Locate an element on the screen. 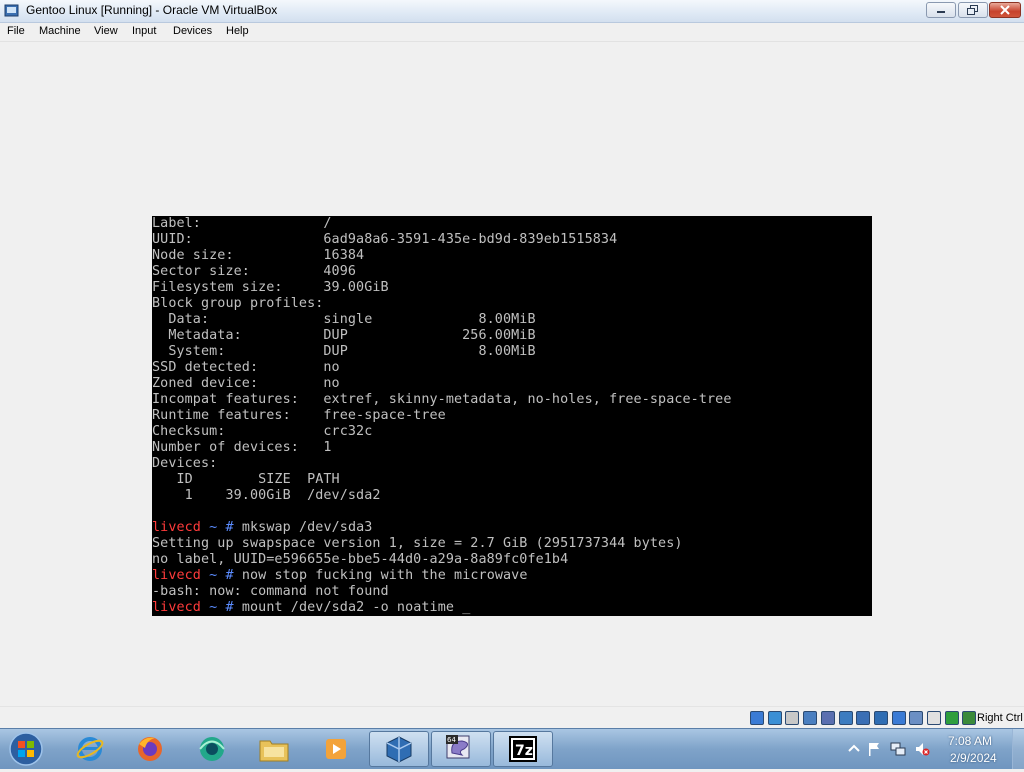 Image resolution: width=1024 pixels, height=772 pixels. restore-button is located at coordinates (973, 10).